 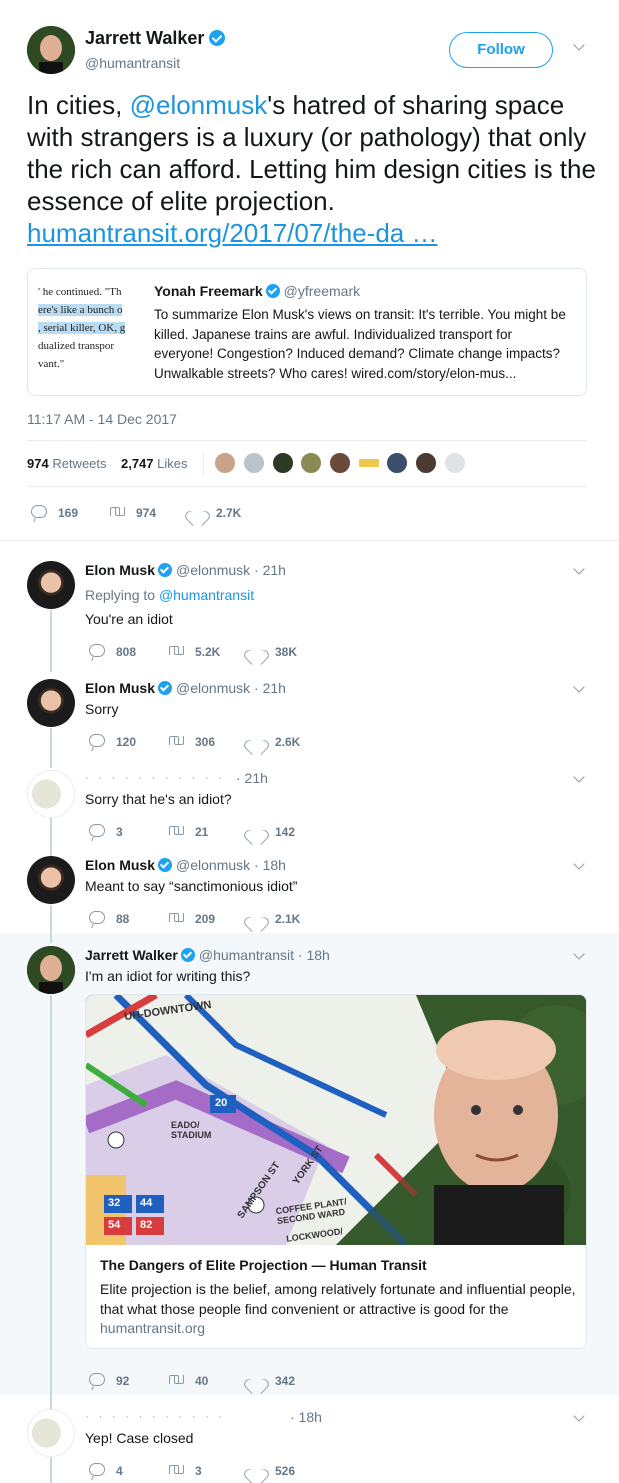 What do you see at coordinates (501, 50) in the screenshot?
I see `follow-button: Follow` at bounding box center [501, 50].